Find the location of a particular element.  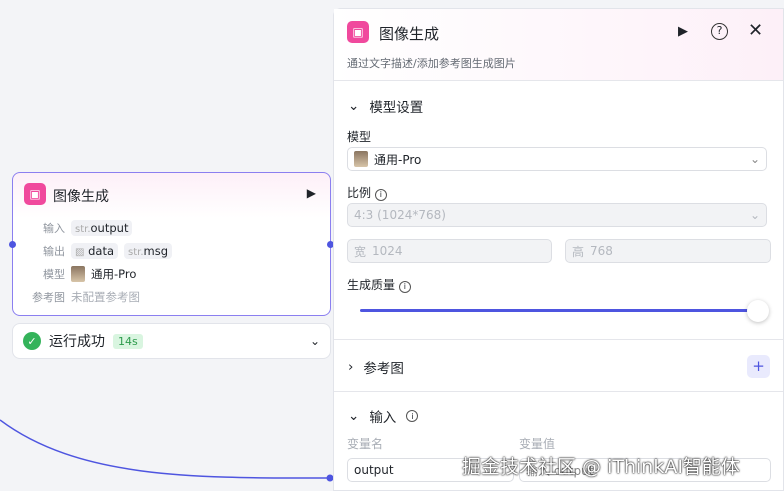

model-label: 模型 is located at coordinates (359, 137).